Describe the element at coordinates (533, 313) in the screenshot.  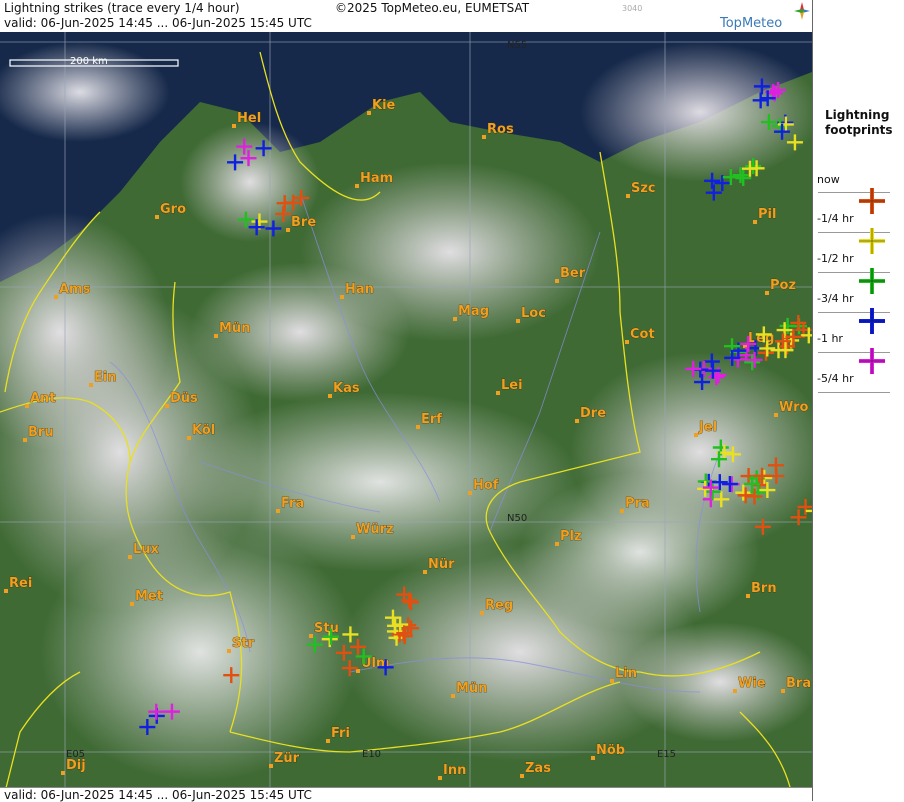
I see `city-label: Loc` at that location.